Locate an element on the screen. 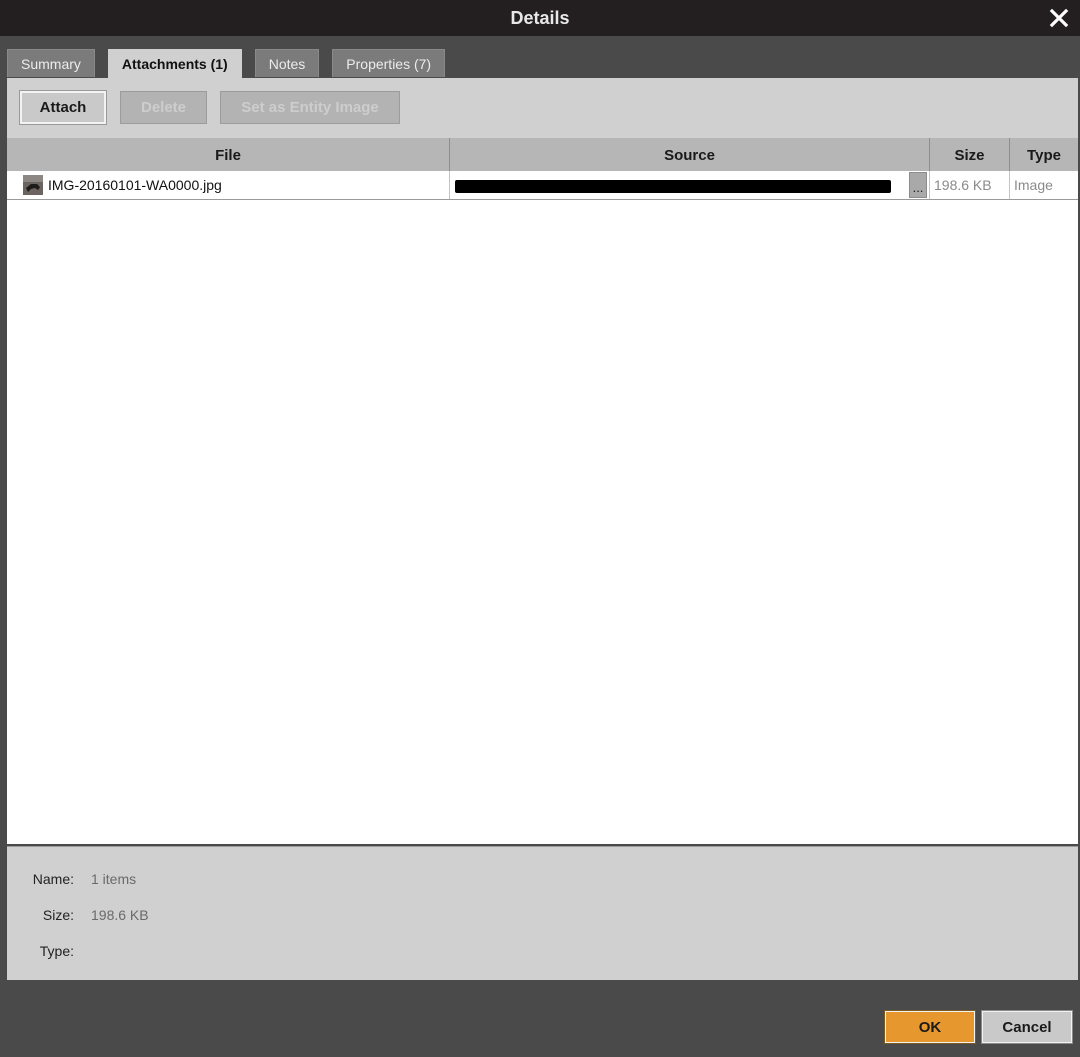  column-header-source: Source is located at coordinates (690, 154).